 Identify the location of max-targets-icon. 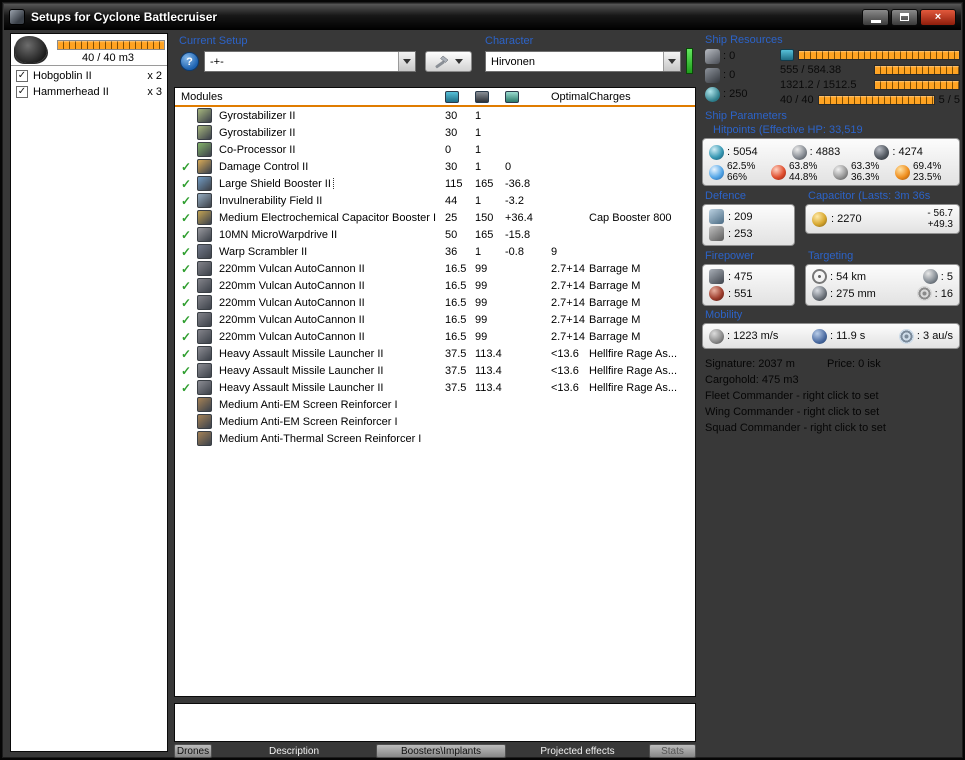
(930, 276).